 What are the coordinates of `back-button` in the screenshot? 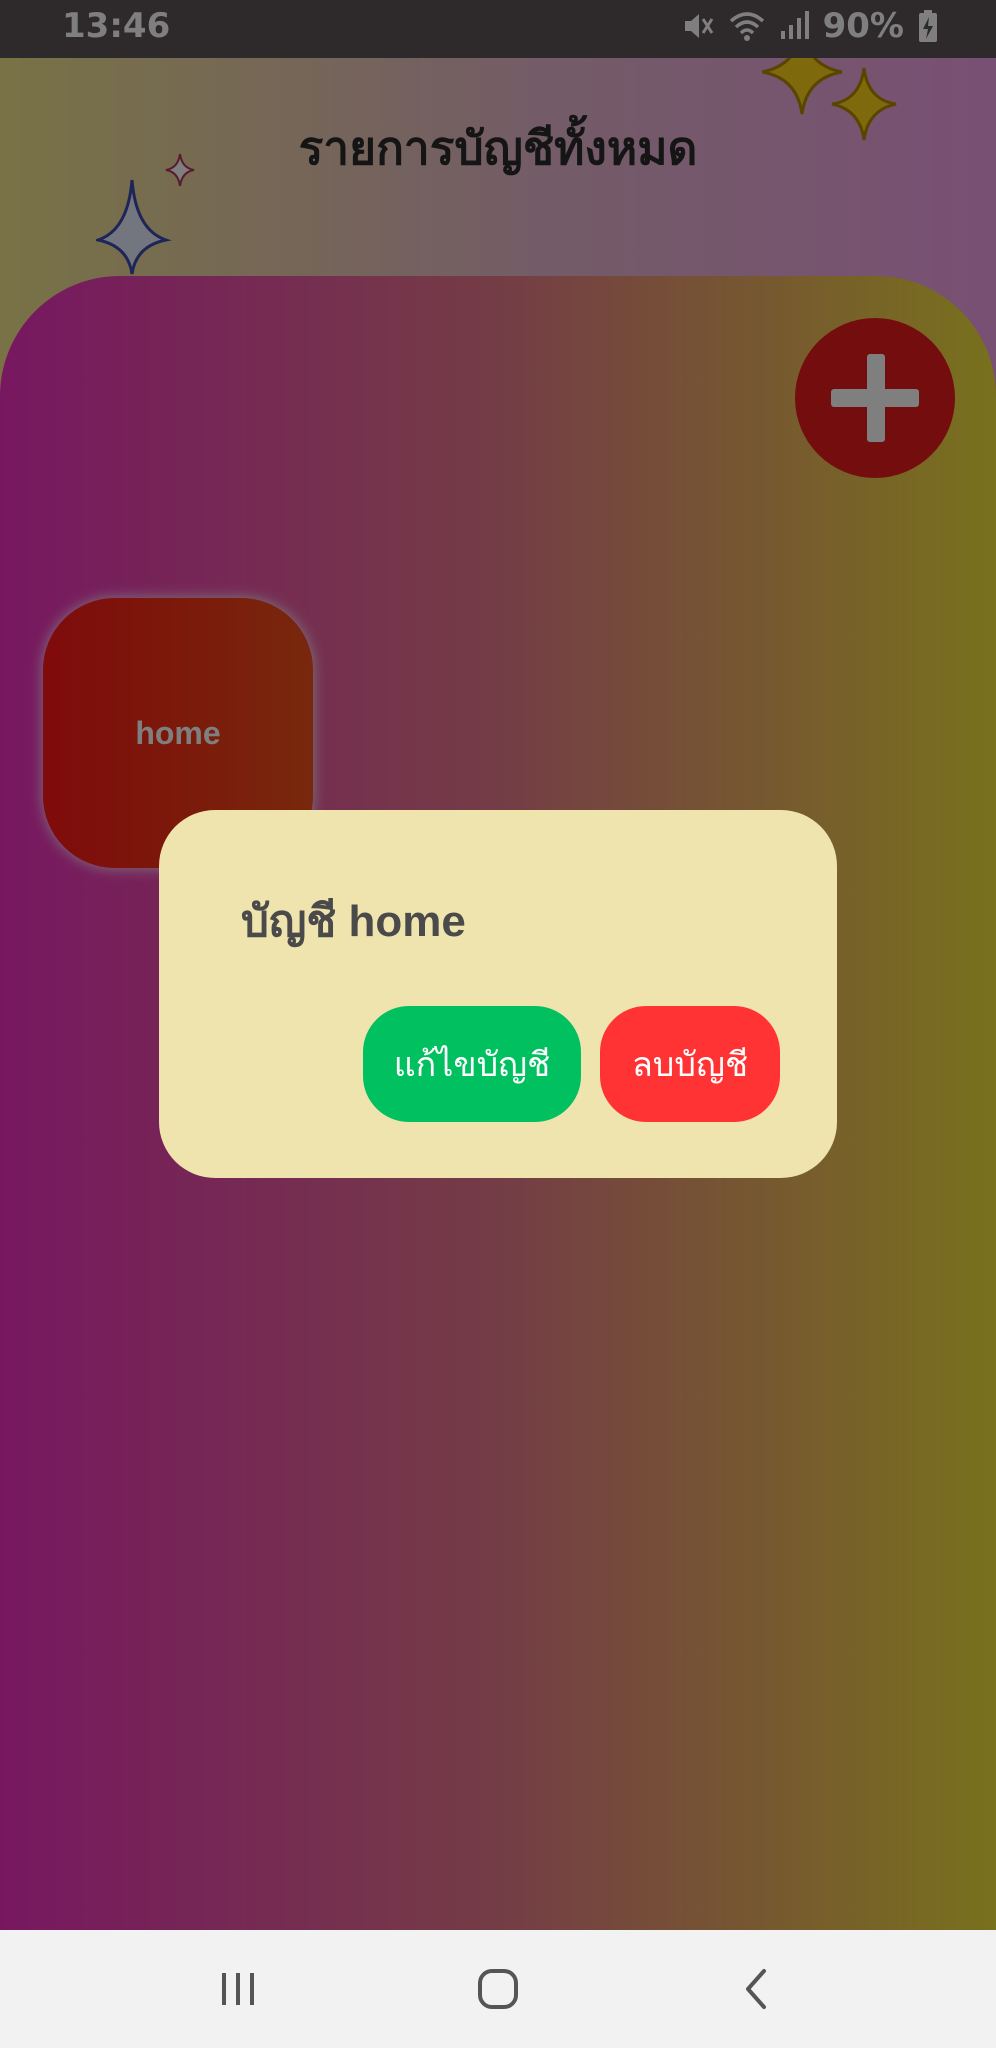 It's located at (758, 1989).